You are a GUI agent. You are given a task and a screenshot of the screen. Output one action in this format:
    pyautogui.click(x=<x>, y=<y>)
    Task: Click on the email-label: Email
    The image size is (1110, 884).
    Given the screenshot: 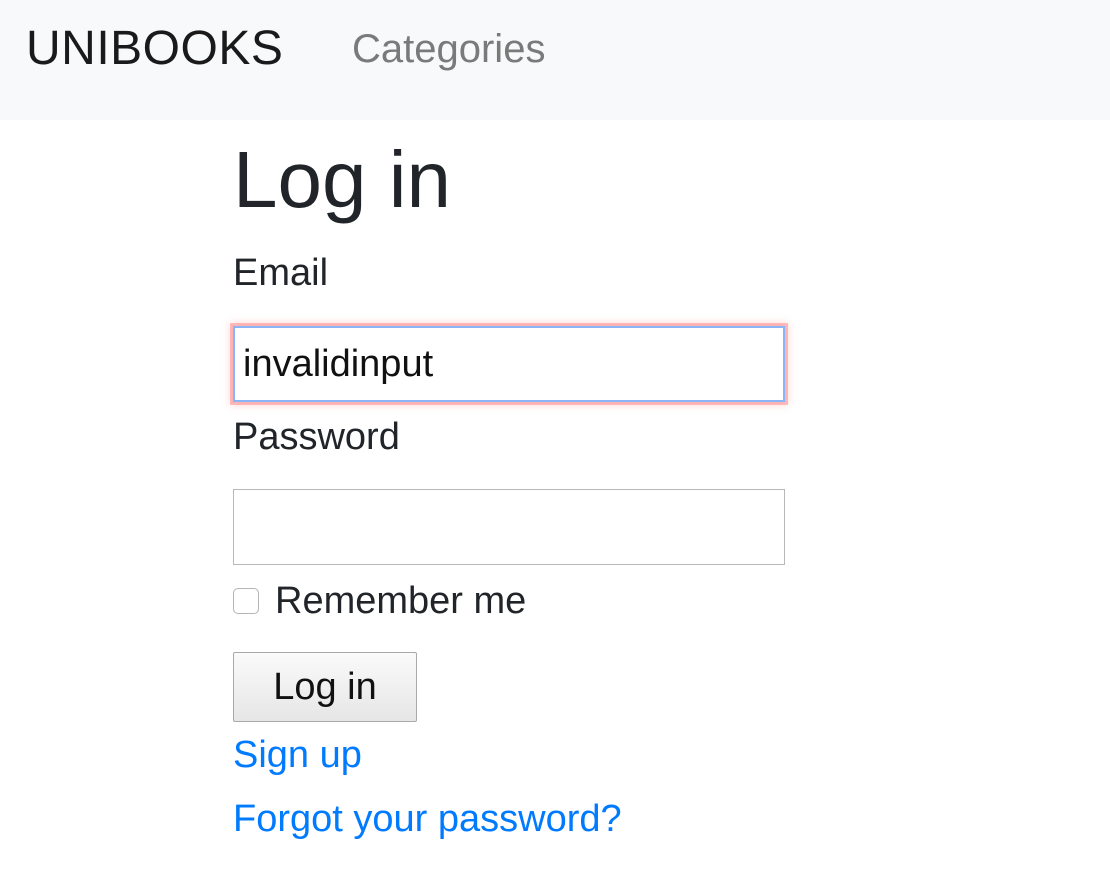 What is the action you would take?
    pyautogui.click(x=281, y=273)
    